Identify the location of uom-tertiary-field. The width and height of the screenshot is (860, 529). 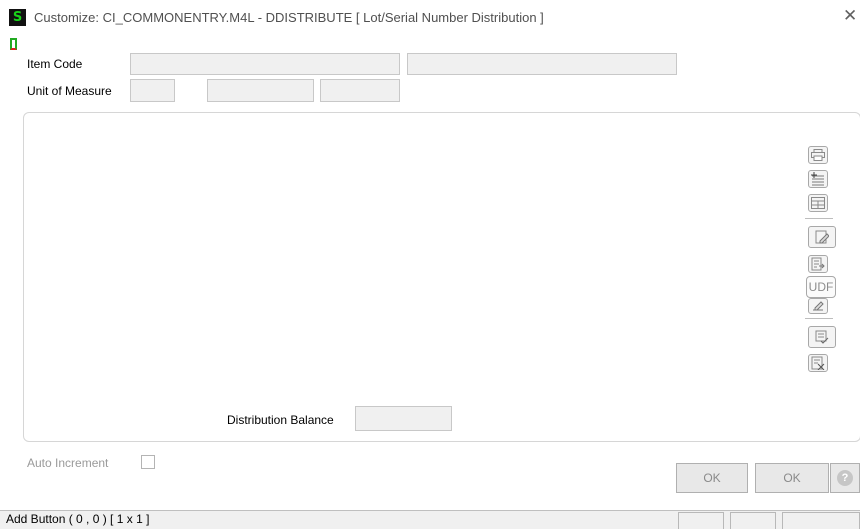
(360, 90).